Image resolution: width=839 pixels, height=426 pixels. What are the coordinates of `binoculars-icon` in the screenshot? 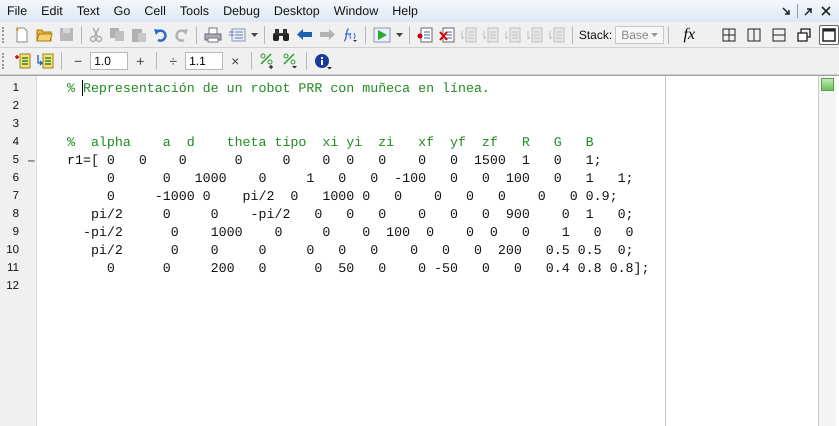 It's located at (281, 35).